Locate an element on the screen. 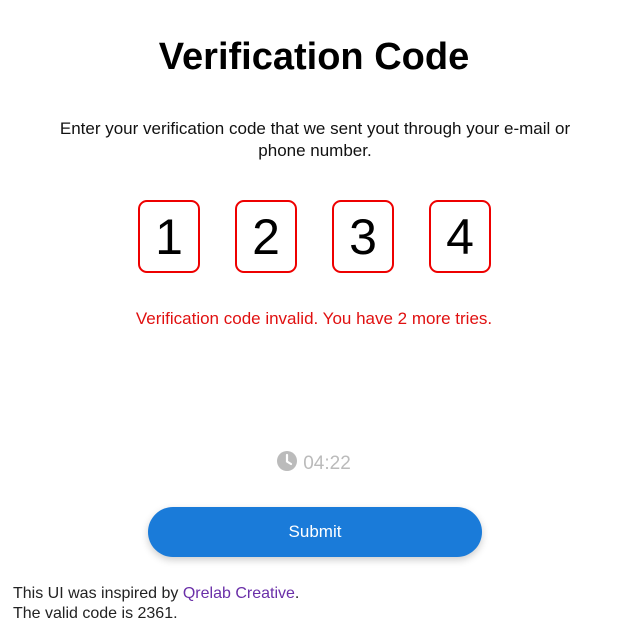 Image resolution: width=628 pixels, height=635 pixels. submit-button: Submit is located at coordinates (315, 532).